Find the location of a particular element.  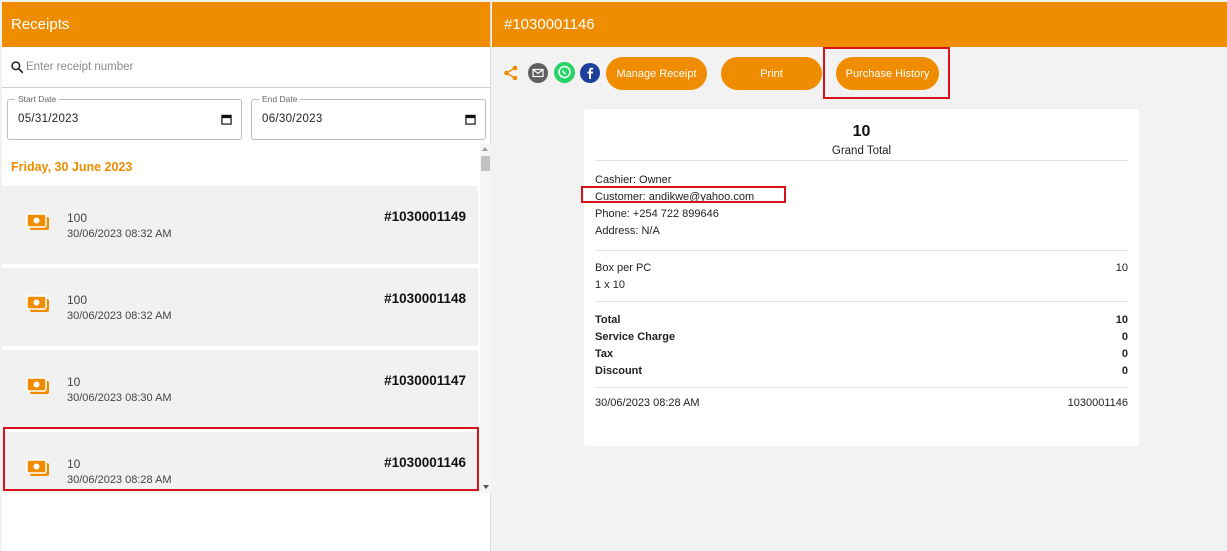

detail-title: #1030001146 is located at coordinates (549, 24).